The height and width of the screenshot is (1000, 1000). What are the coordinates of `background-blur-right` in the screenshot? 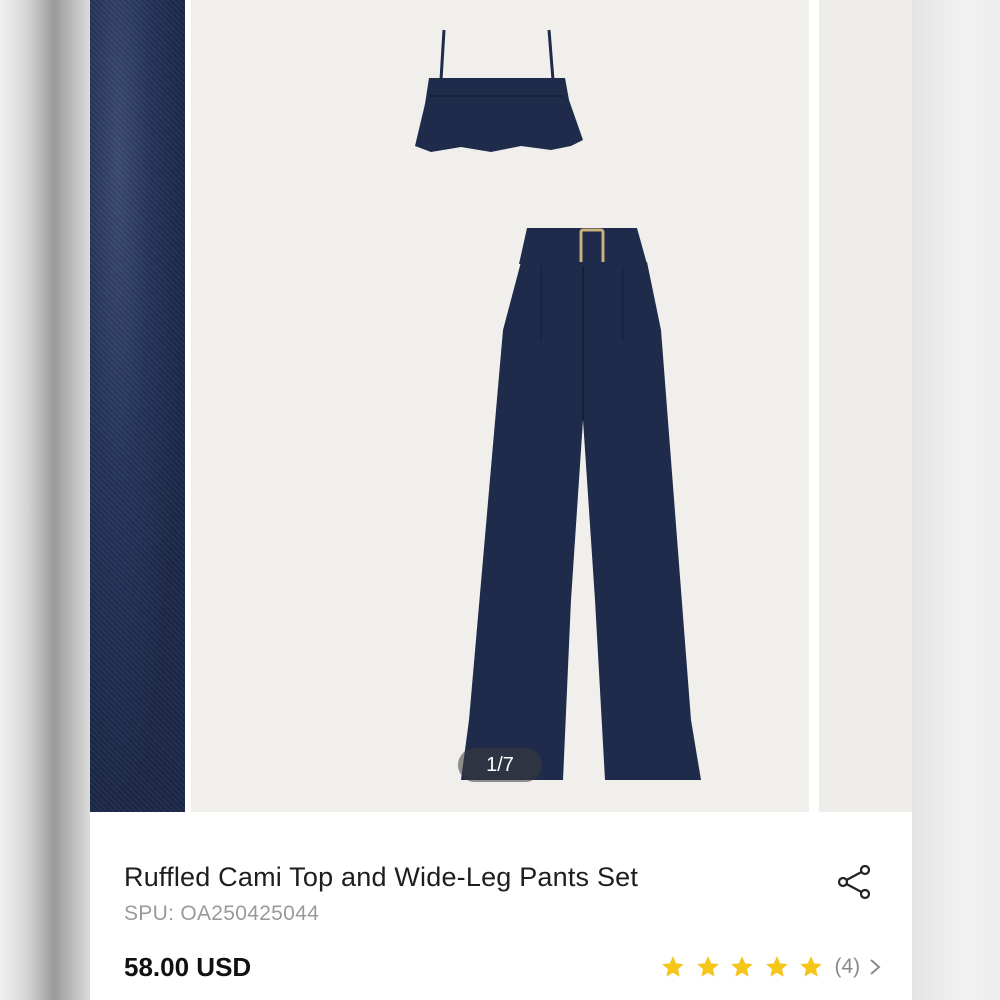 It's located at (956, 500).